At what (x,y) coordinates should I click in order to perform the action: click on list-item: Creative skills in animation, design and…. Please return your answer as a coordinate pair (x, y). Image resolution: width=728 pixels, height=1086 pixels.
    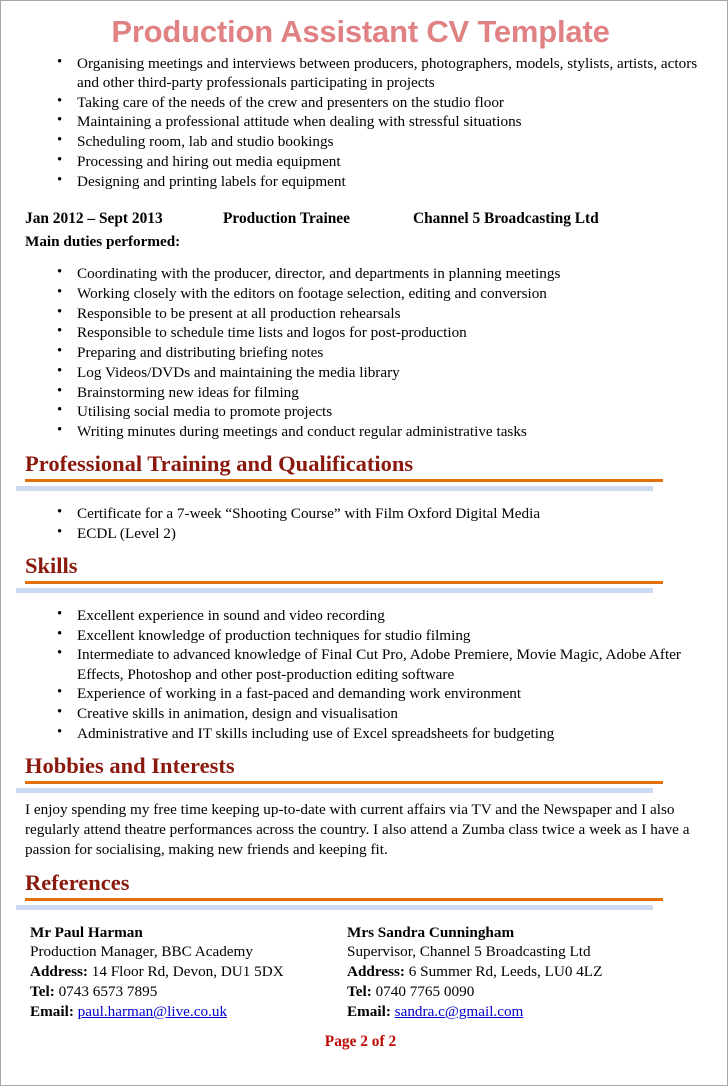
    Looking at the image, I should click on (360, 713).